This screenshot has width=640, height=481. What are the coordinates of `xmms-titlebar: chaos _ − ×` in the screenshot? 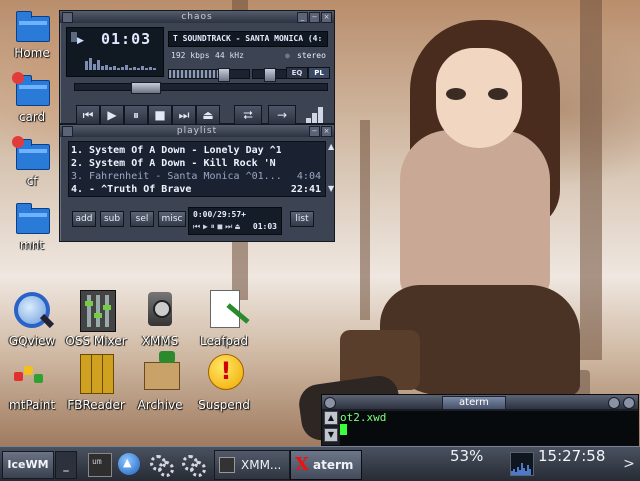 It's located at (197, 17).